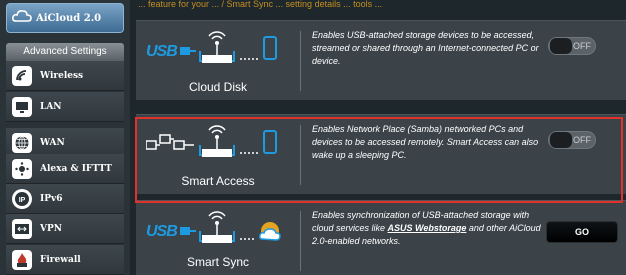 This screenshot has height=275, width=626. I want to click on cloud-icon, so click(22, 18).